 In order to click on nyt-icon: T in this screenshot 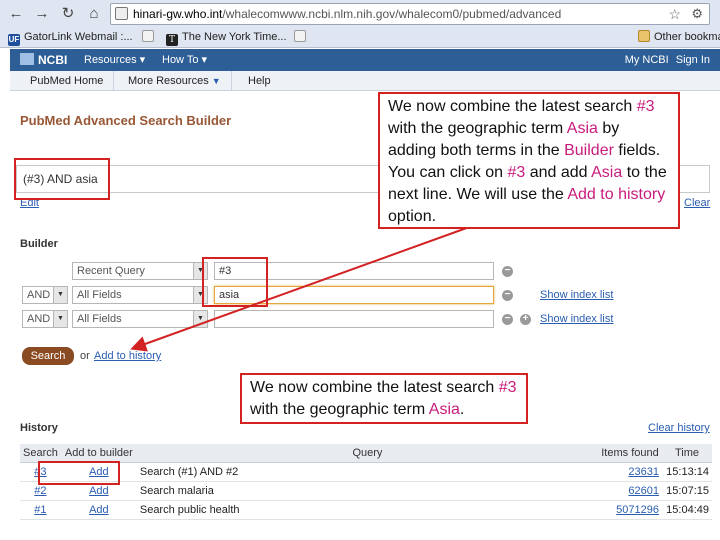, I will do `click(172, 40)`.